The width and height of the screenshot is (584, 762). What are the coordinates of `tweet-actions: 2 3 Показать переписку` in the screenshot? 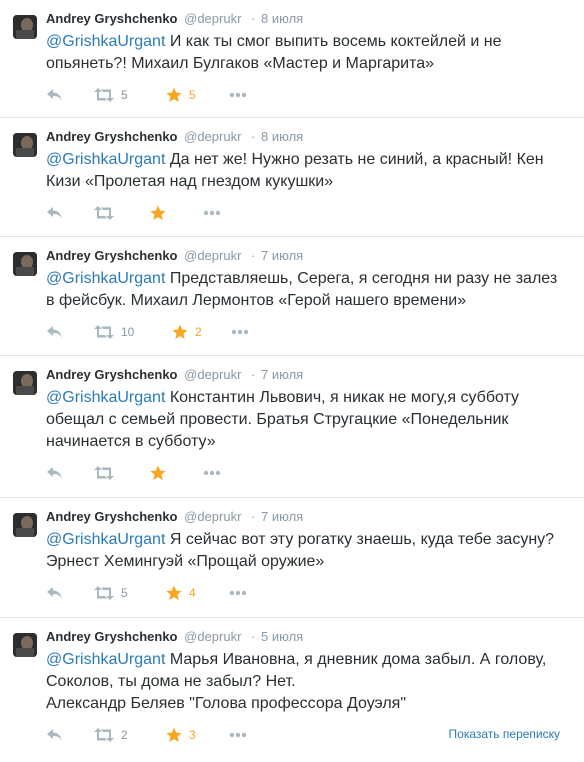 It's located at (309, 735).